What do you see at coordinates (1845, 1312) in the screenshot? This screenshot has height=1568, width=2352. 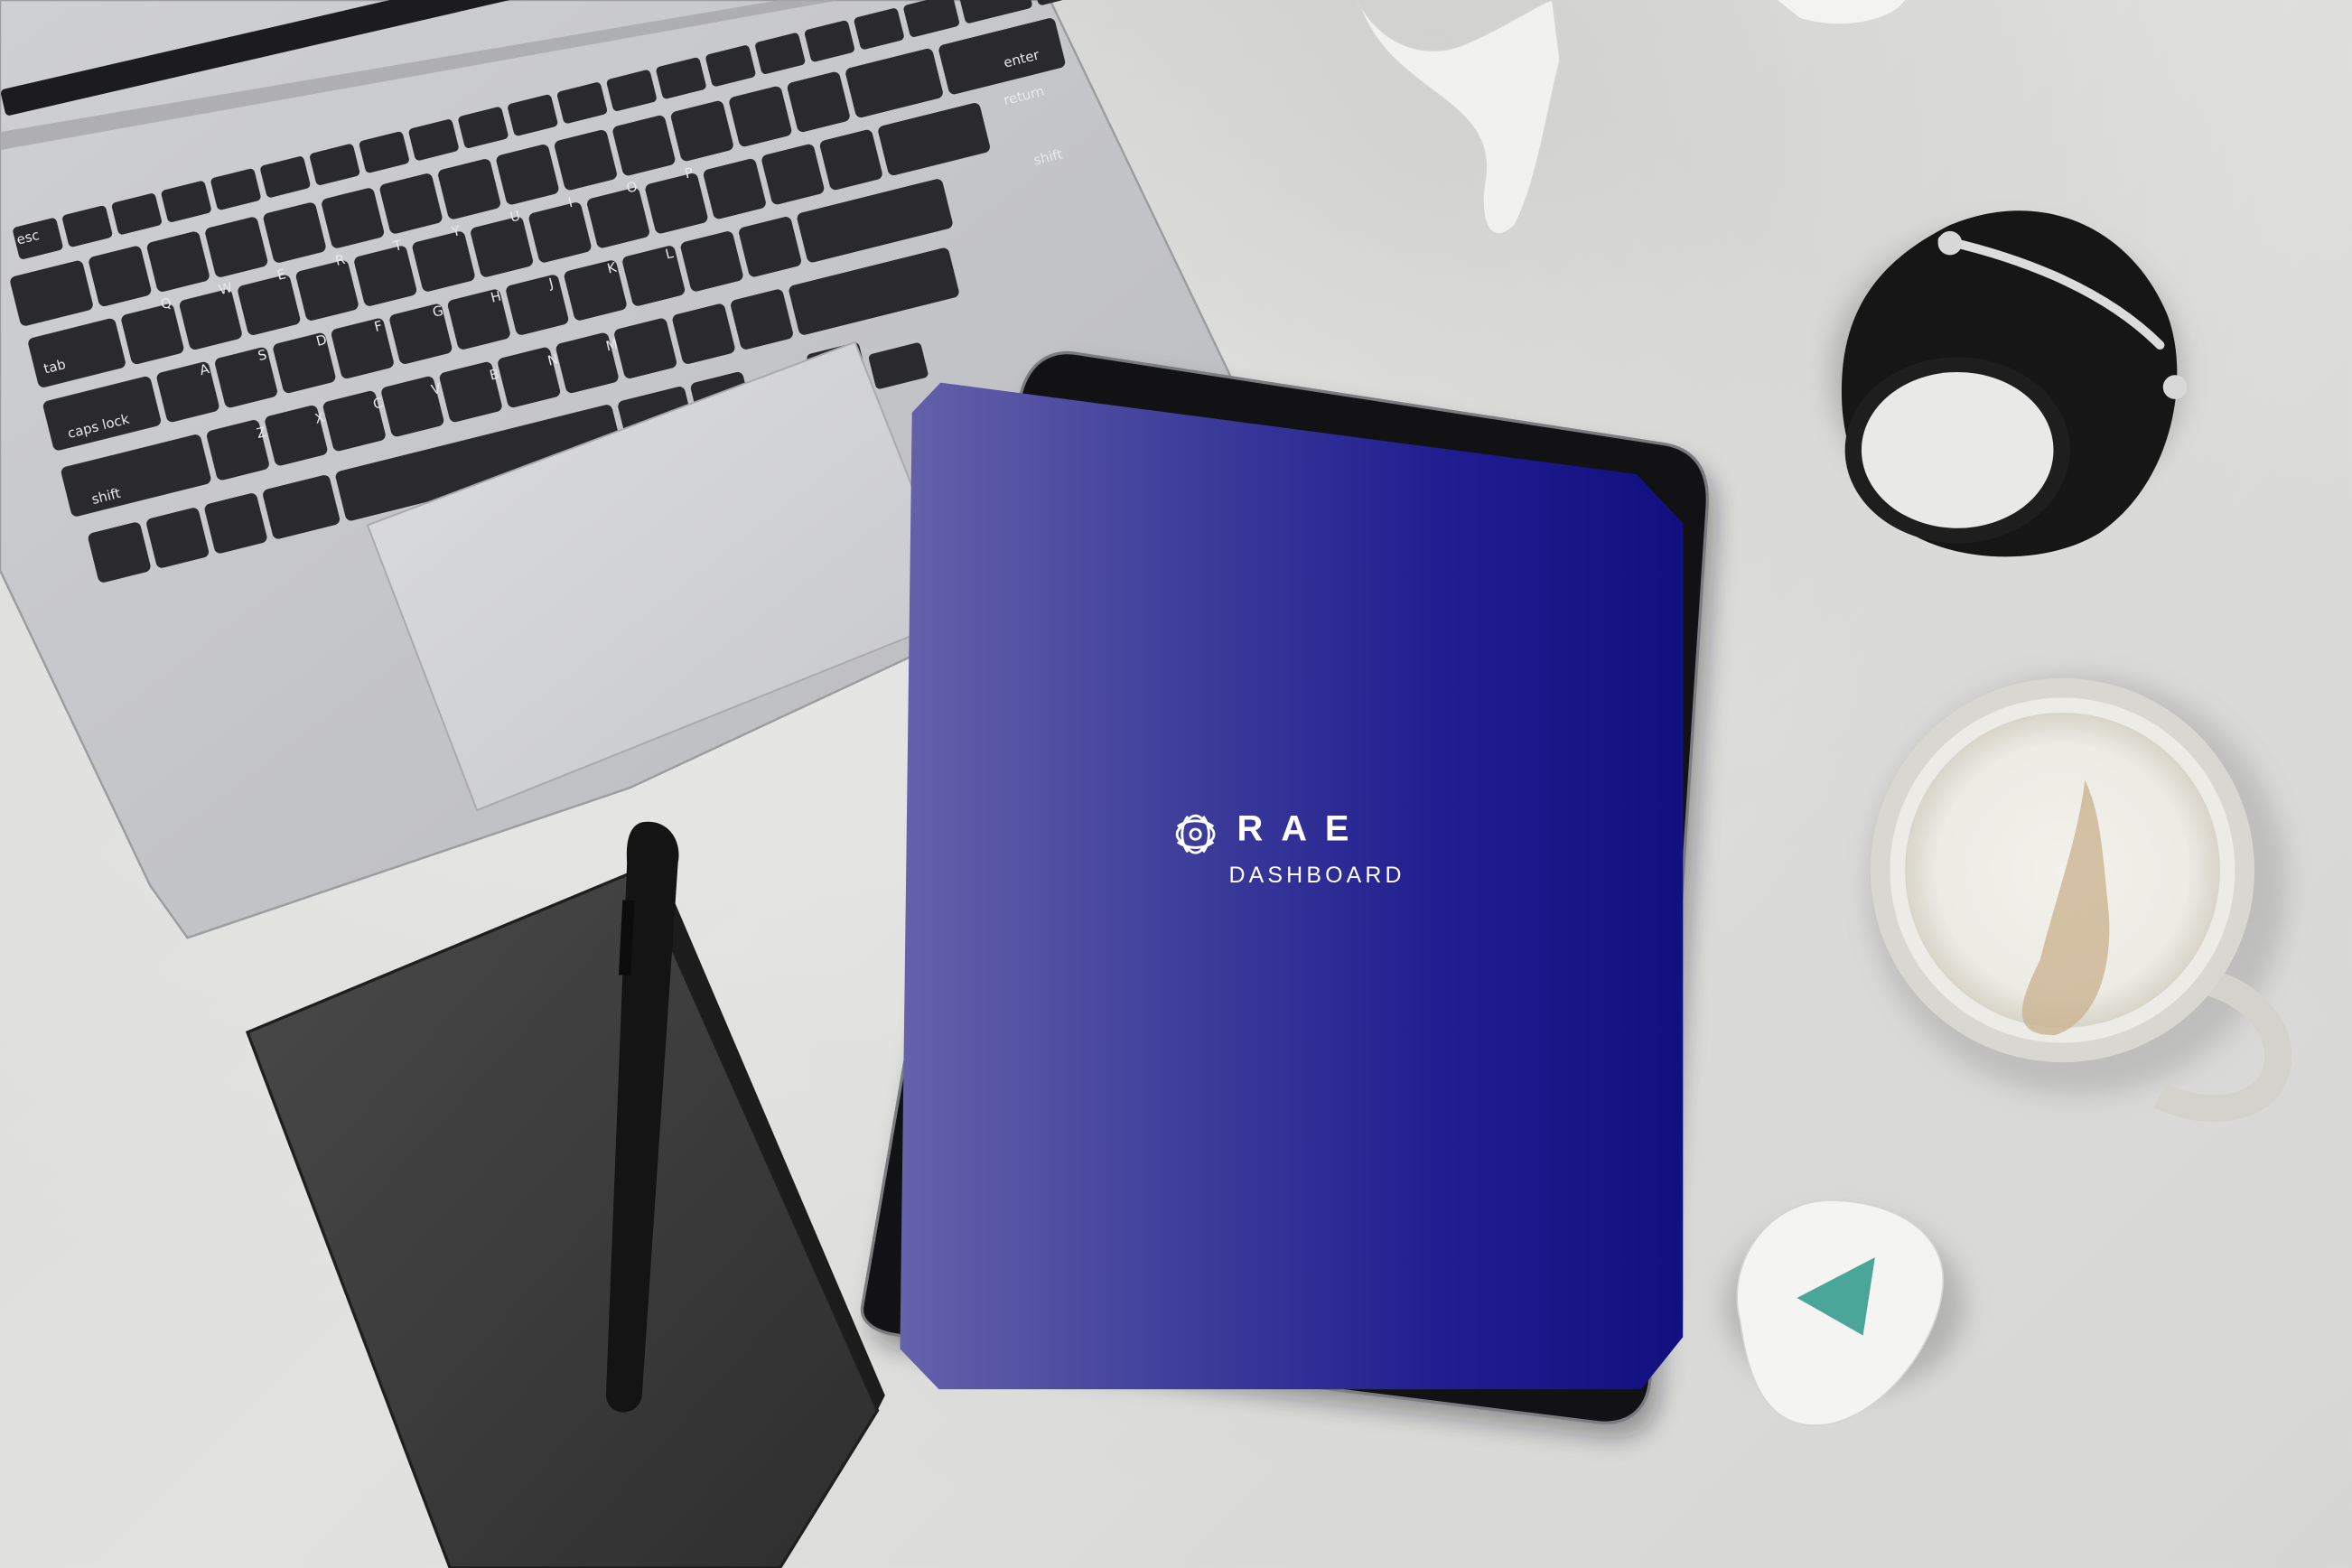 I see `earbuds-case` at bounding box center [1845, 1312].